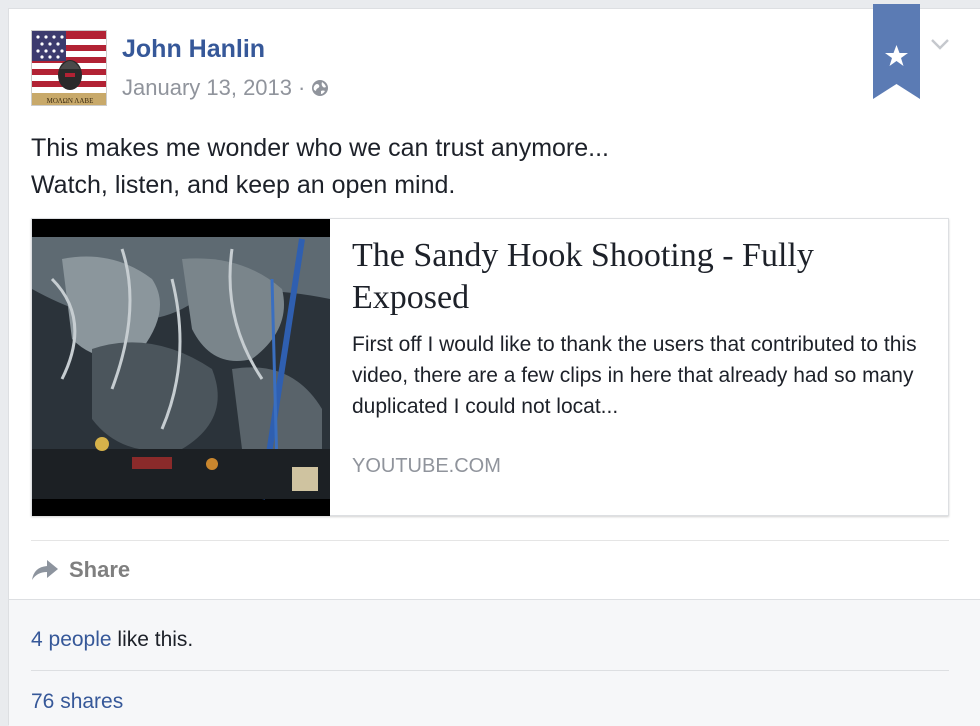 This screenshot has height=726, width=980. I want to click on post-date: January 13, 2013, so click(207, 88).